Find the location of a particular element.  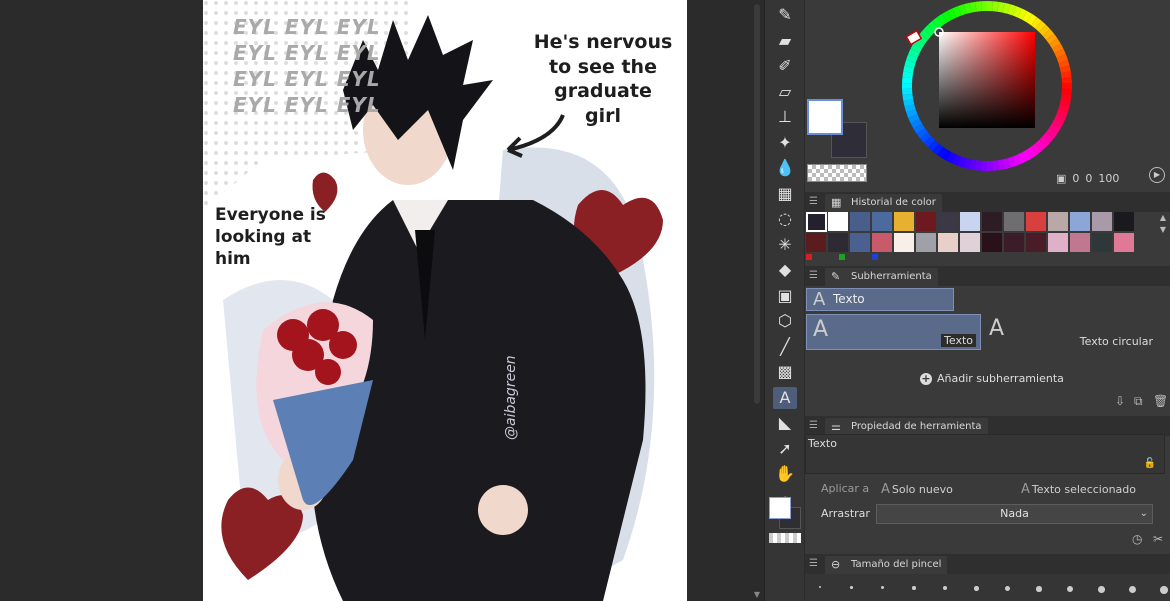

frame-tool-icon: ◣ is located at coordinates (785, 423).